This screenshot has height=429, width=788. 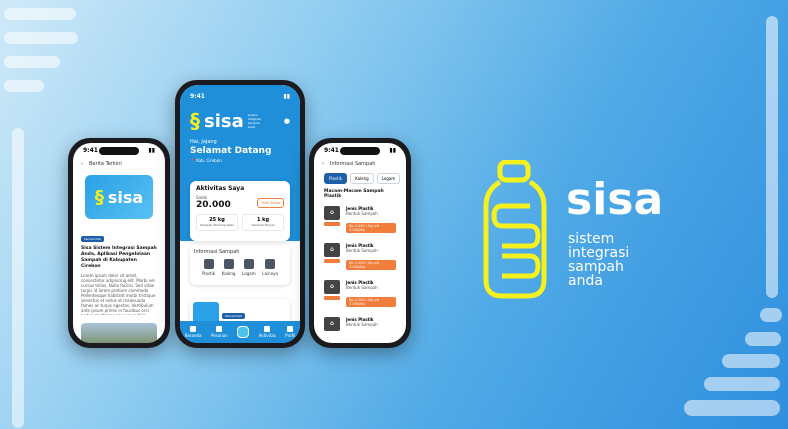 I want to click on metal-icon, so click(x=248, y=264).